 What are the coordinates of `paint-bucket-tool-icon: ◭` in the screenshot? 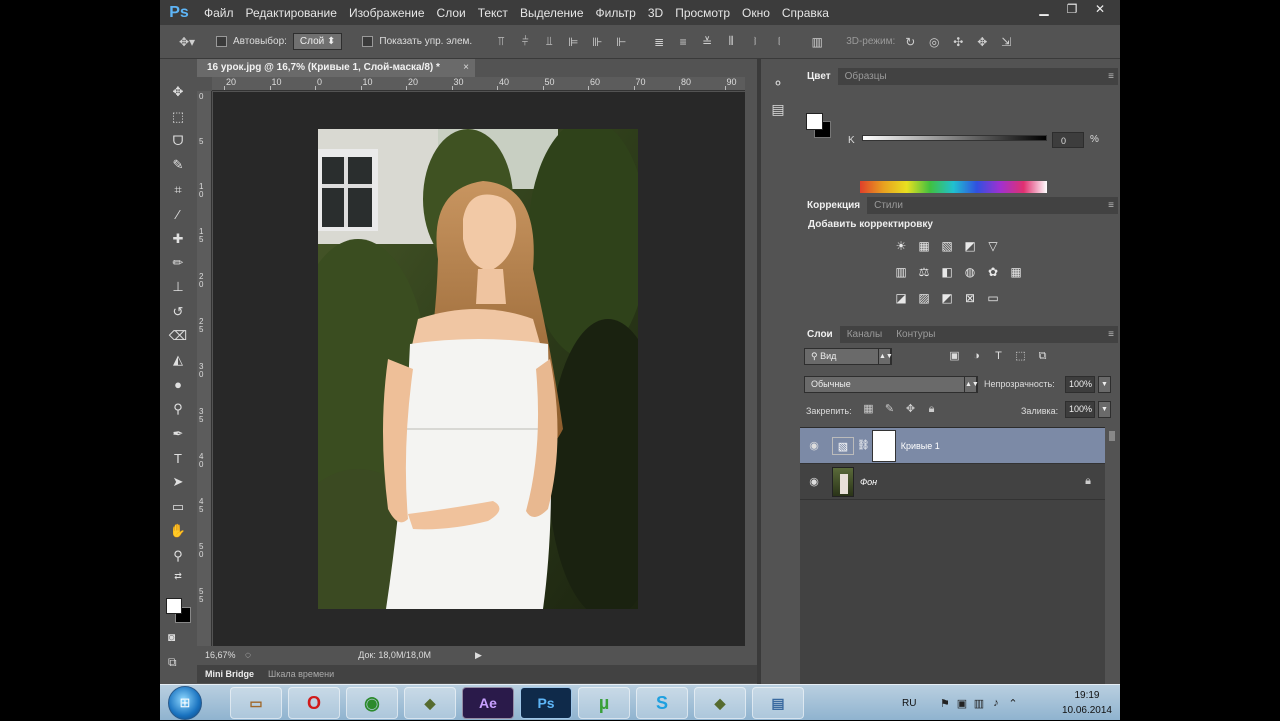 It's located at (178, 360).